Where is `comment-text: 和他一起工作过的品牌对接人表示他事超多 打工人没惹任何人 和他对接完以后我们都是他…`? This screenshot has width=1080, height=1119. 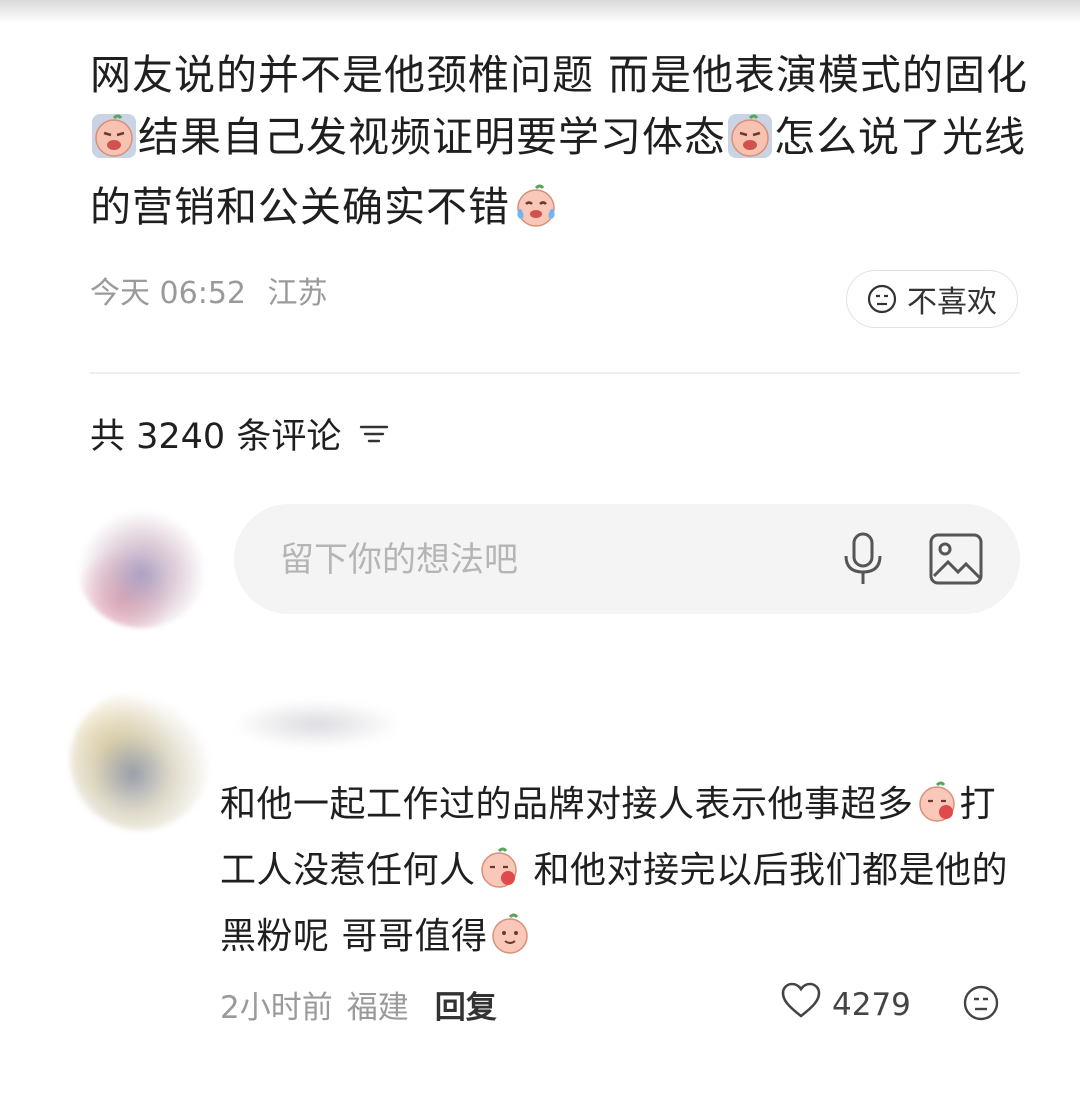 comment-text: 和他一起工作过的品牌对接人表示他事超多 打工人没惹任何人 和他对接完以后我们都是他… is located at coordinates (620, 875).